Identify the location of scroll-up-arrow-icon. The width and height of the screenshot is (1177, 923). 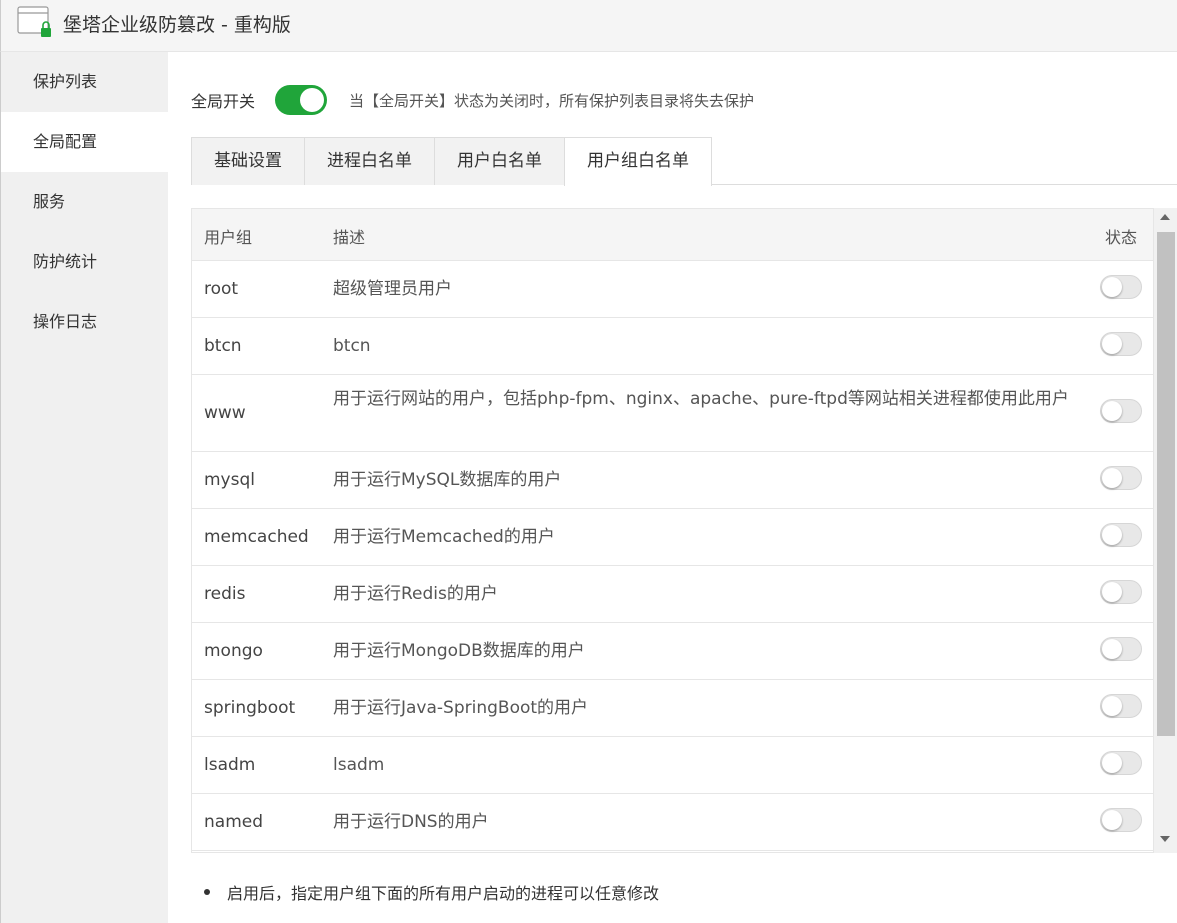
(1165, 217).